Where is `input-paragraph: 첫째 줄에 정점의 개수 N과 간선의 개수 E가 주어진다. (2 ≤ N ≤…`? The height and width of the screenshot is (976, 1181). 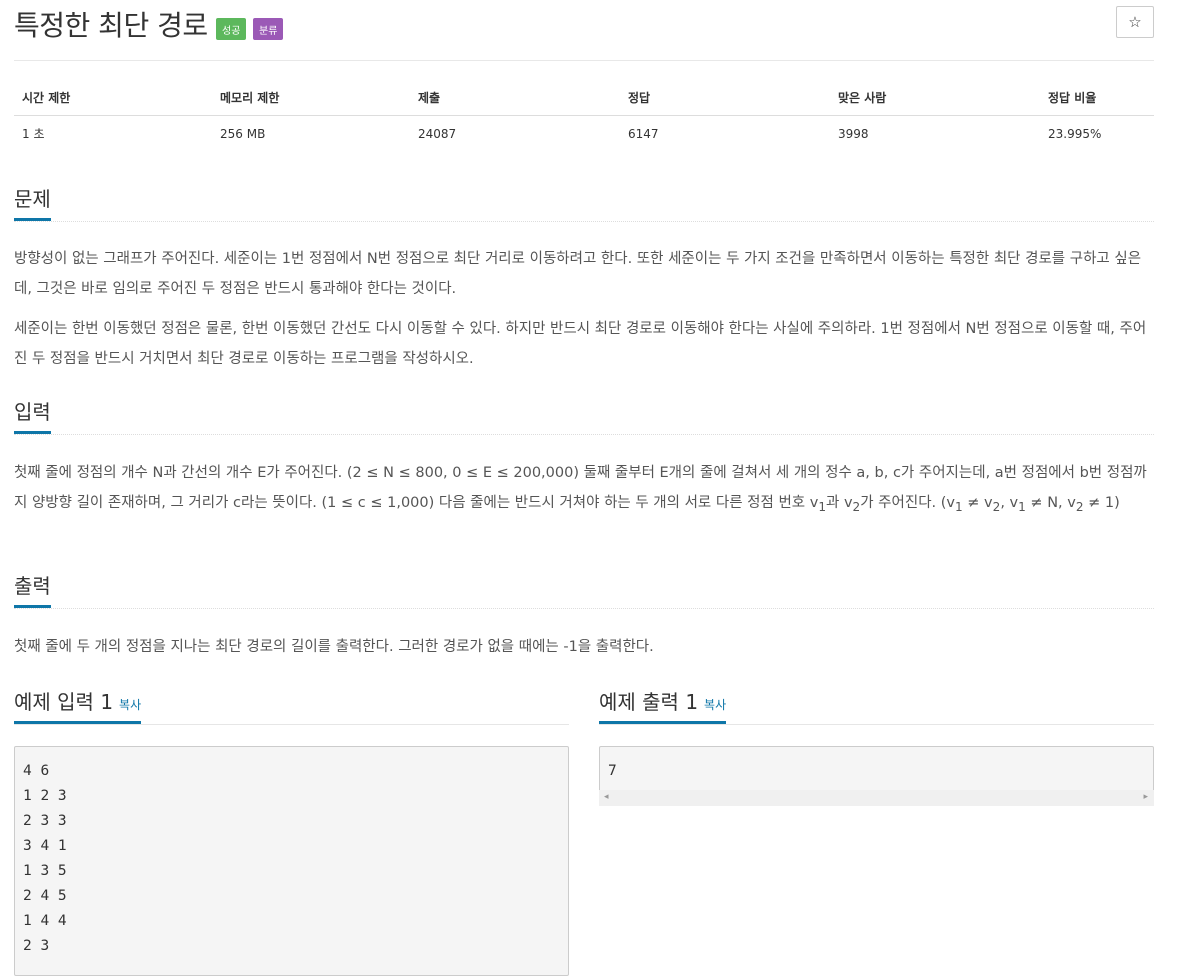
input-paragraph: 첫째 줄에 정점의 개수 N과 간선의 개수 E가 주어진다. (2 ≤ N ≤… is located at coordinates (584, 490).